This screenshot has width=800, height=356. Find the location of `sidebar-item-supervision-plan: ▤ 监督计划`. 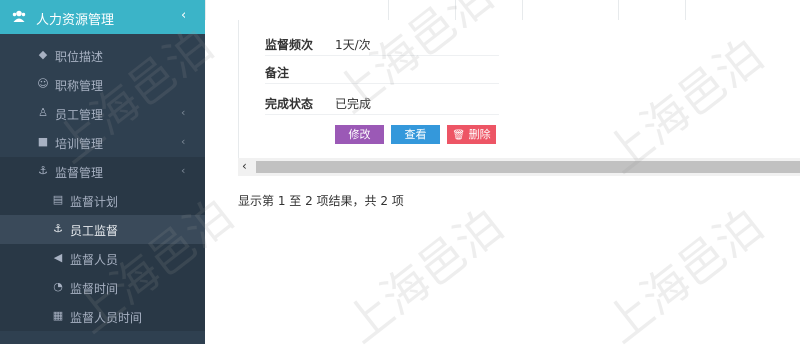

sidebar-item-supervision-plan: ▤ 监督计划 is located at coordinates (102, 200).